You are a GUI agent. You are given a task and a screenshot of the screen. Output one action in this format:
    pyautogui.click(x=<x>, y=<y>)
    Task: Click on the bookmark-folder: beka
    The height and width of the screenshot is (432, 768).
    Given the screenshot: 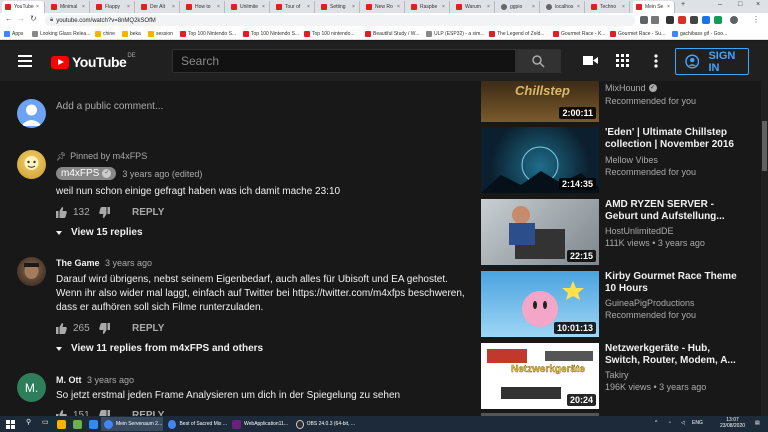 What is the action you would take?
    pyautogui.click(x=131, y=34)
    